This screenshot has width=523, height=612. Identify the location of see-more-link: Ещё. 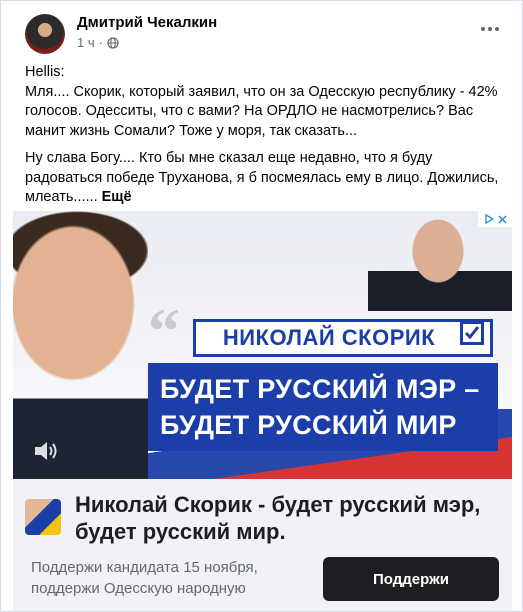
(117, 197).